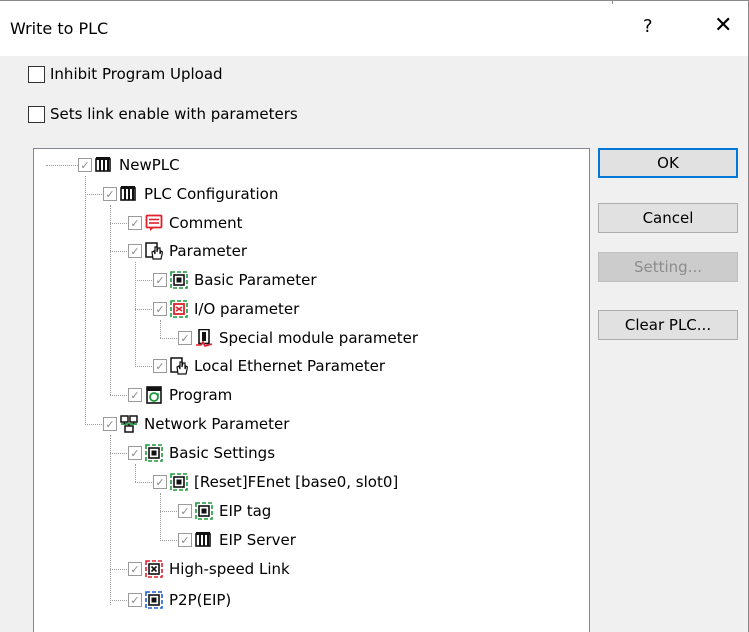  I want to click on help-button: ?, so click(648, 26).